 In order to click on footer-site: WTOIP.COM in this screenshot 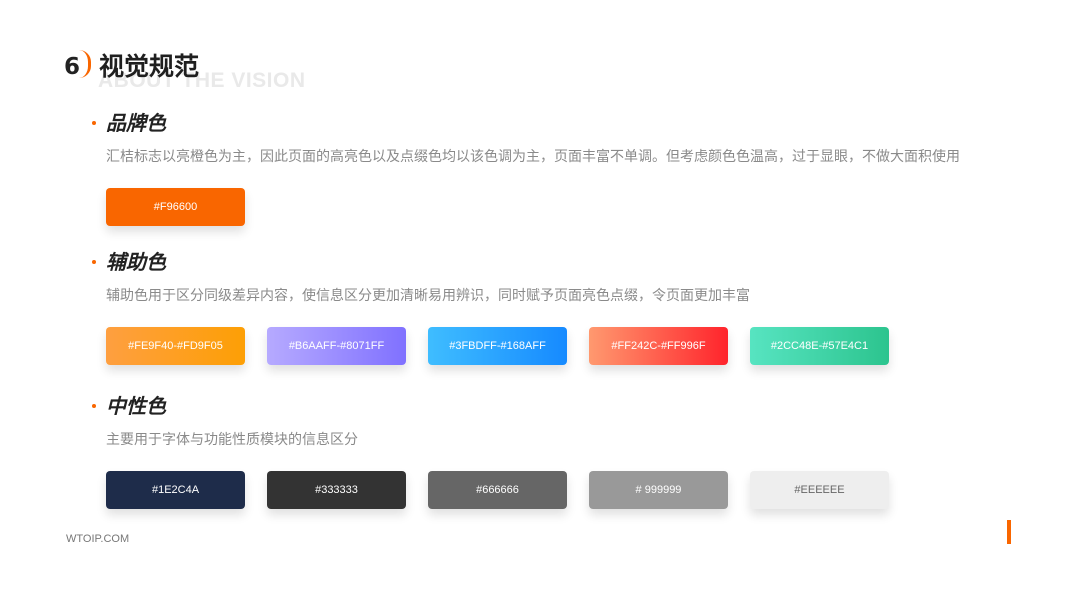, I will do `click(98, 539)`.